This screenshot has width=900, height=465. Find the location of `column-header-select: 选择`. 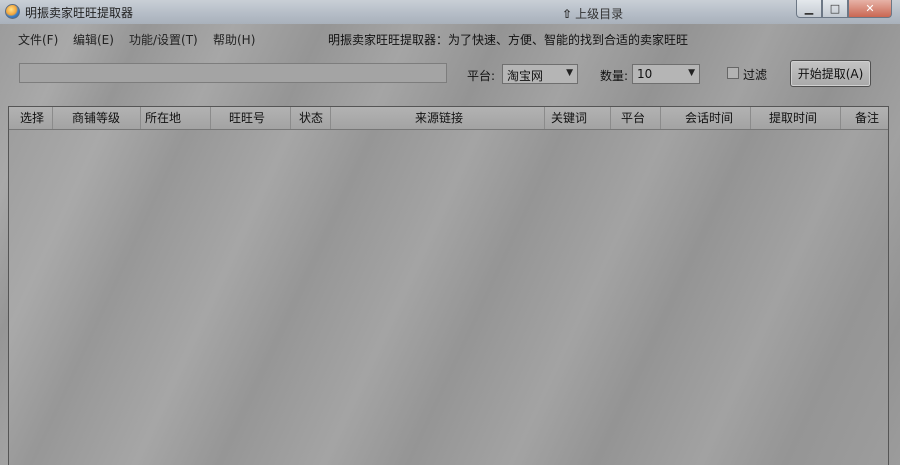

column-header-select: 选择 is located at coordinates (31, 118).